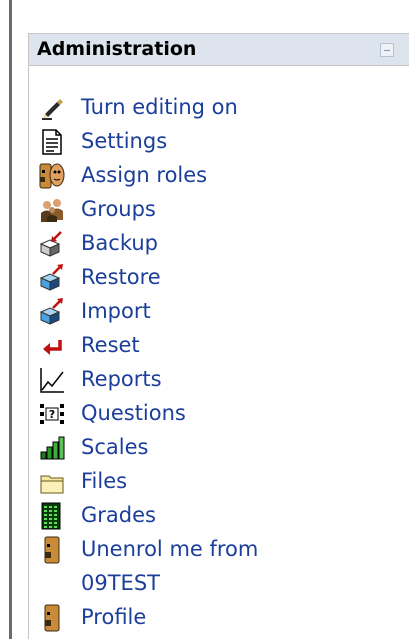 This screenshot has width=409, height=639. I want to click on menu-item-profile: Profile, so click(219, 618).